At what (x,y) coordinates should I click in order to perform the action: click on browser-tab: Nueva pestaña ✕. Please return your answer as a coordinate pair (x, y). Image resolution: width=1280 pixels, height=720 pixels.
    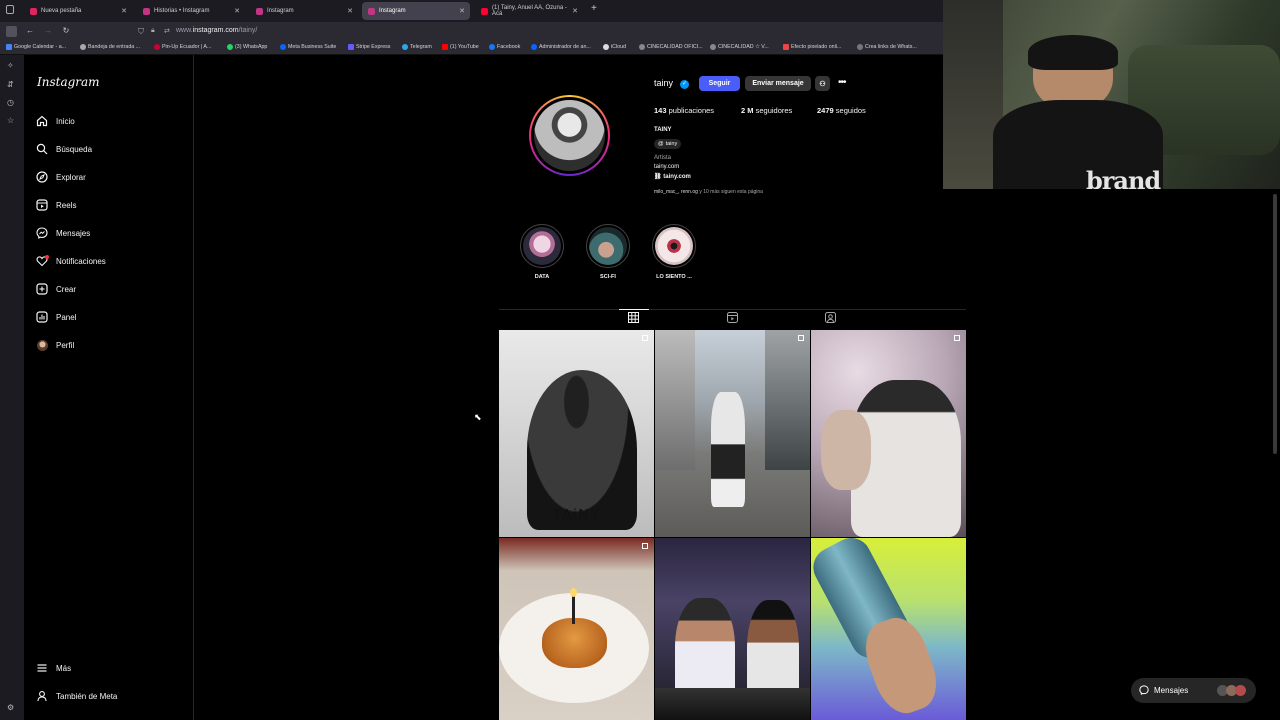
    Looking at the image, I should click on (78, 11).